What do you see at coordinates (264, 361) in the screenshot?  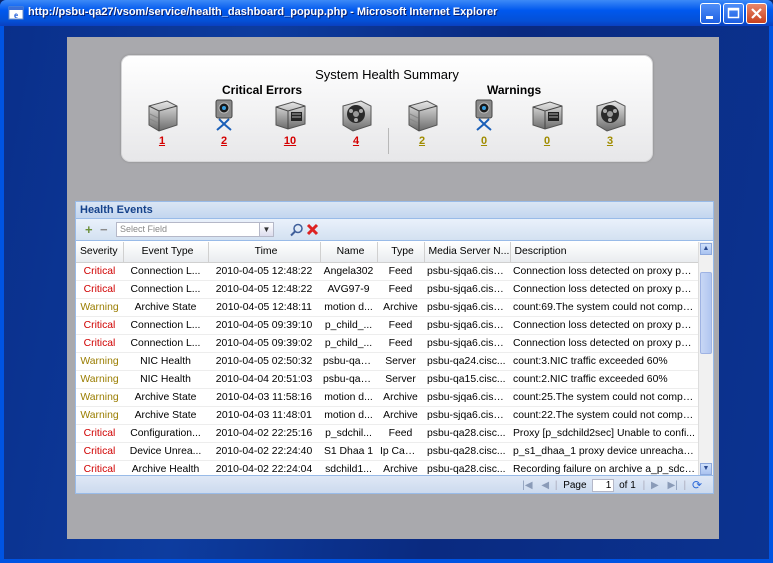 I see `cell-time: 2010-04-05 02:50:32` at bounding box center [264, 361].